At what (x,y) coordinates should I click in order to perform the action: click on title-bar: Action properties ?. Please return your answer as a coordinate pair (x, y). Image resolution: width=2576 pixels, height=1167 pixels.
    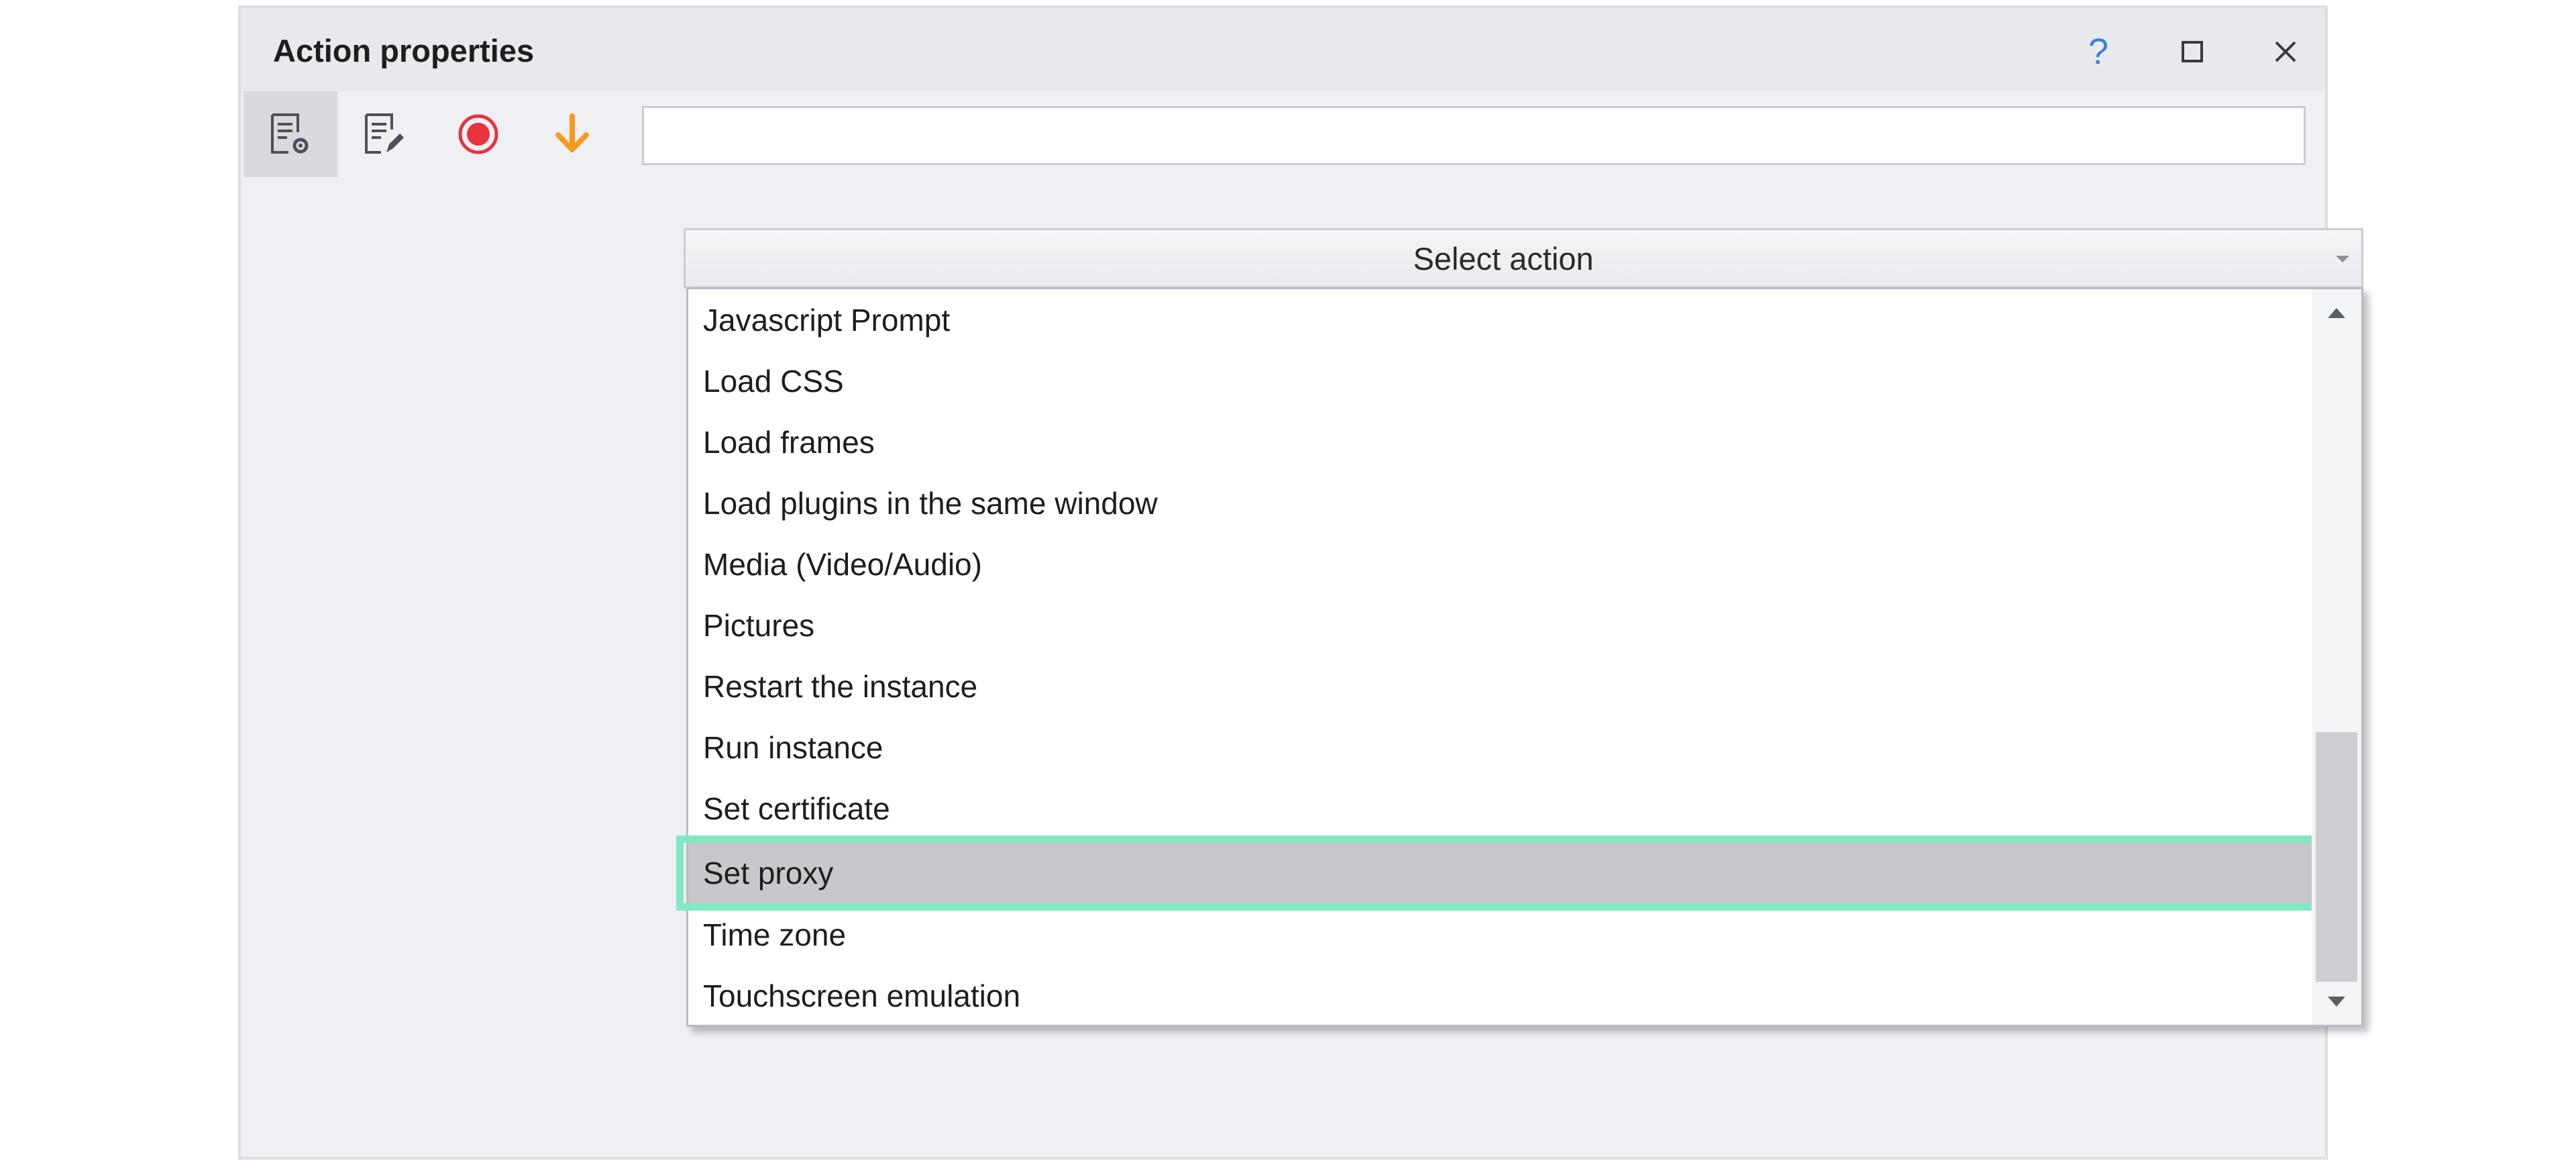
    Looking at the image, I should click on (1283, 49).